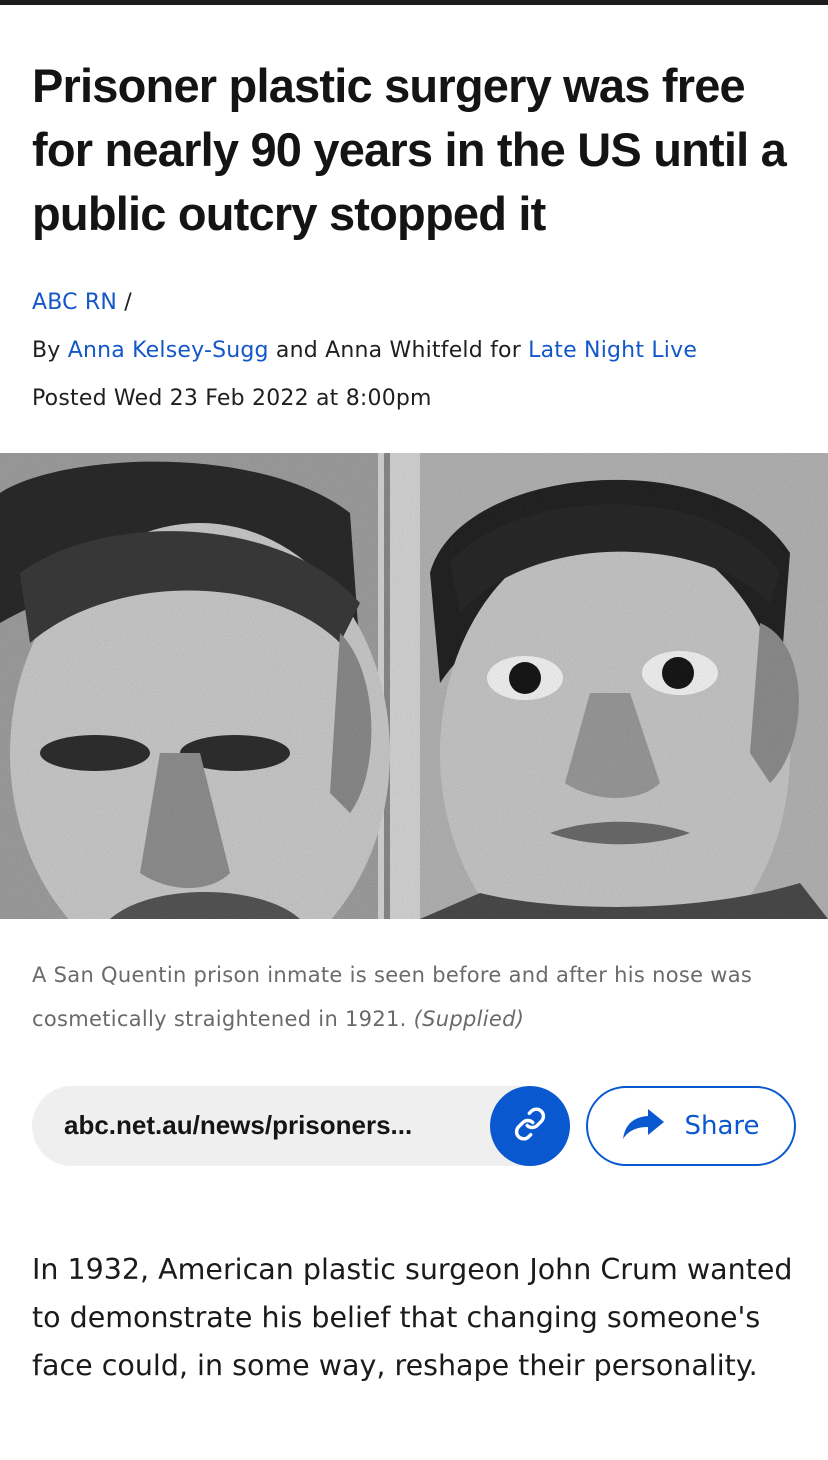 The image size is (828, 1460). Describe the element at coordinates (644, 1126) in the screenshot. I see `share-arrow-icon` at that location.